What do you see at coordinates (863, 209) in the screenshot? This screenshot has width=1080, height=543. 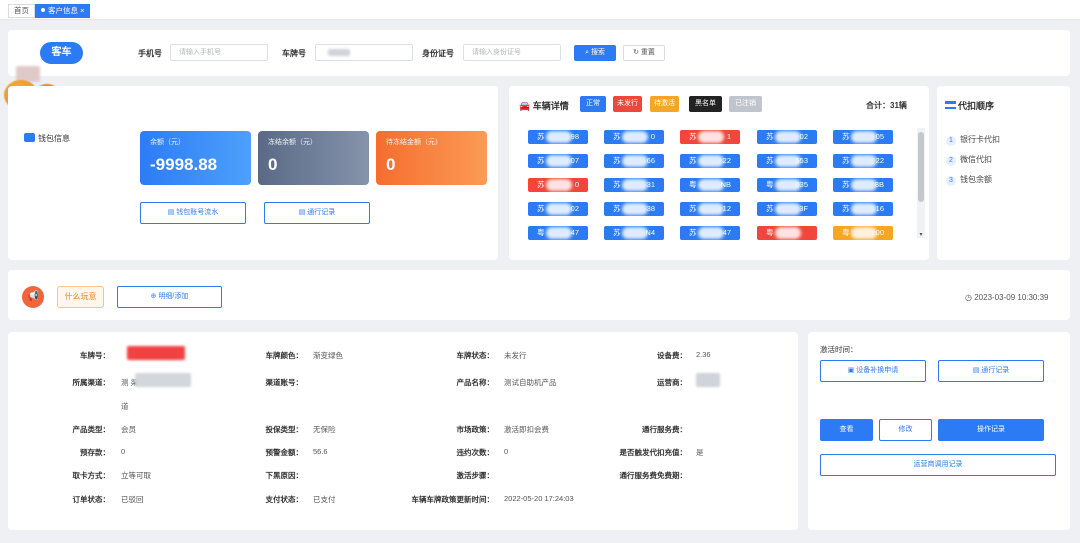 I see `plate-chip: 苏 16` at bounding box center [863, 209].